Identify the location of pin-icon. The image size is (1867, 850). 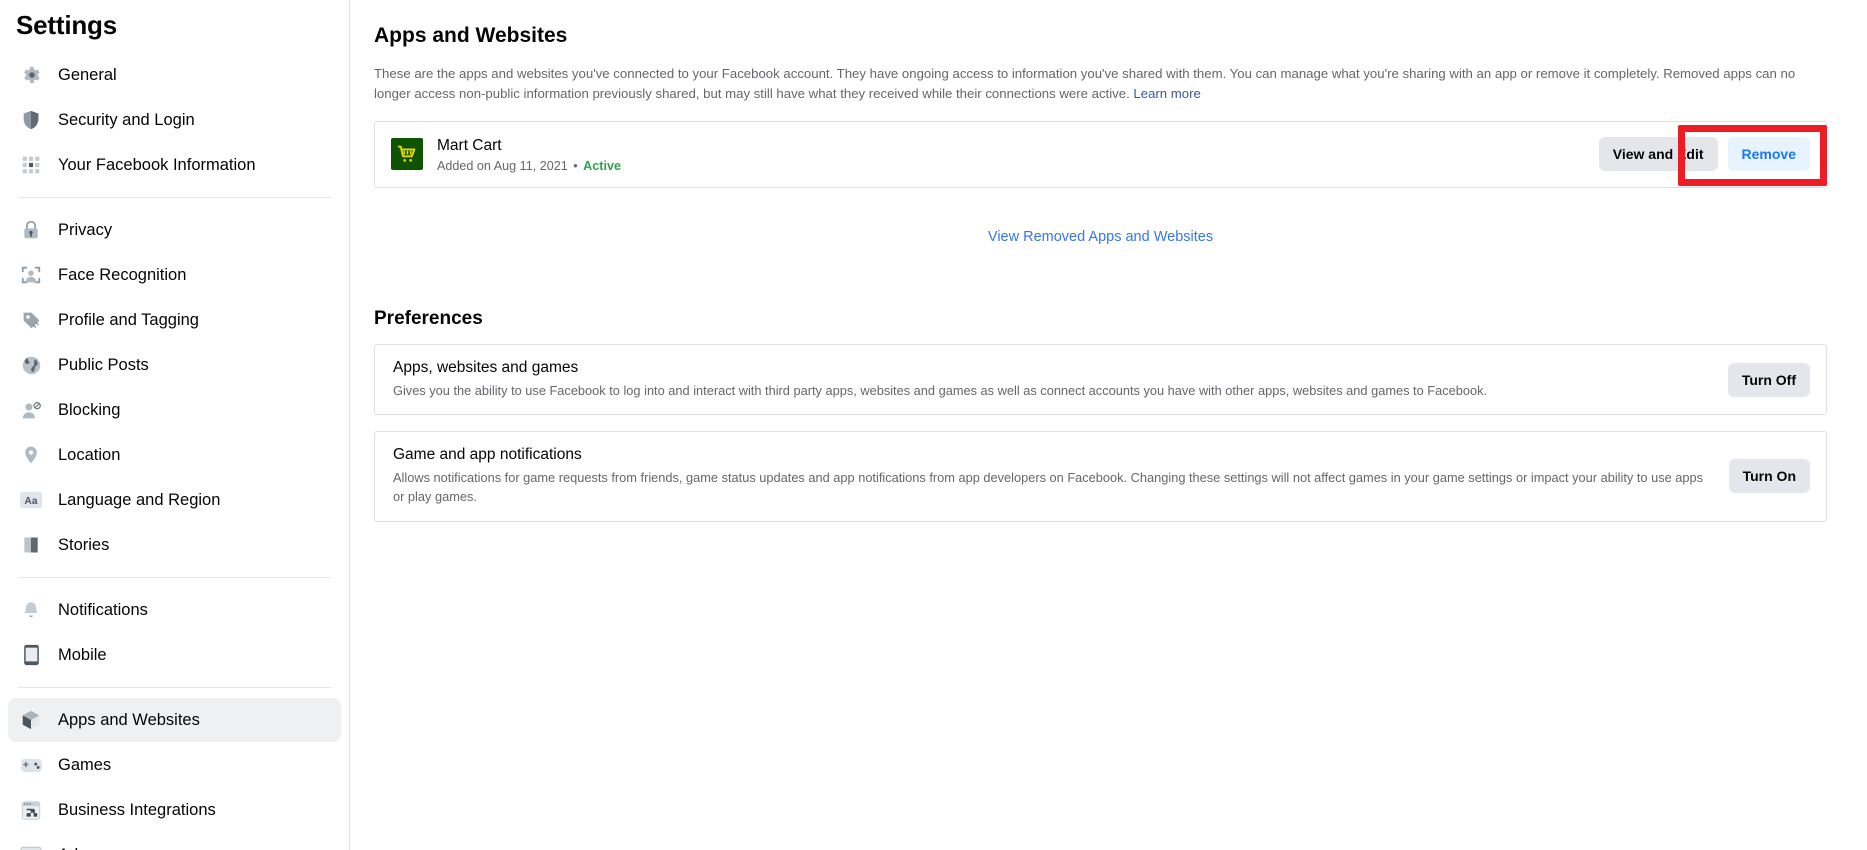
(31, 455).